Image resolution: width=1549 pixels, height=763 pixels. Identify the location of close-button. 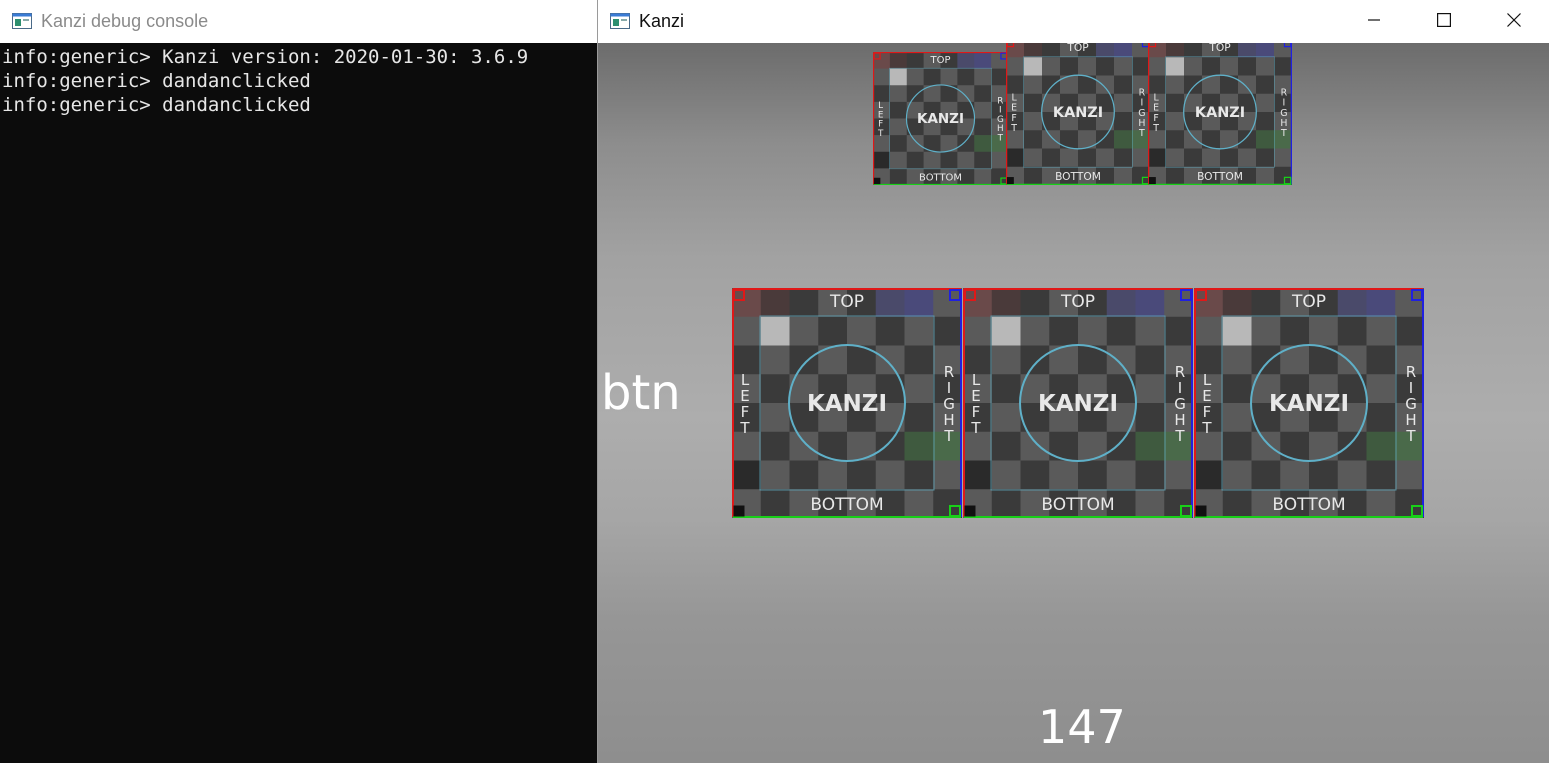
(1514, 20).